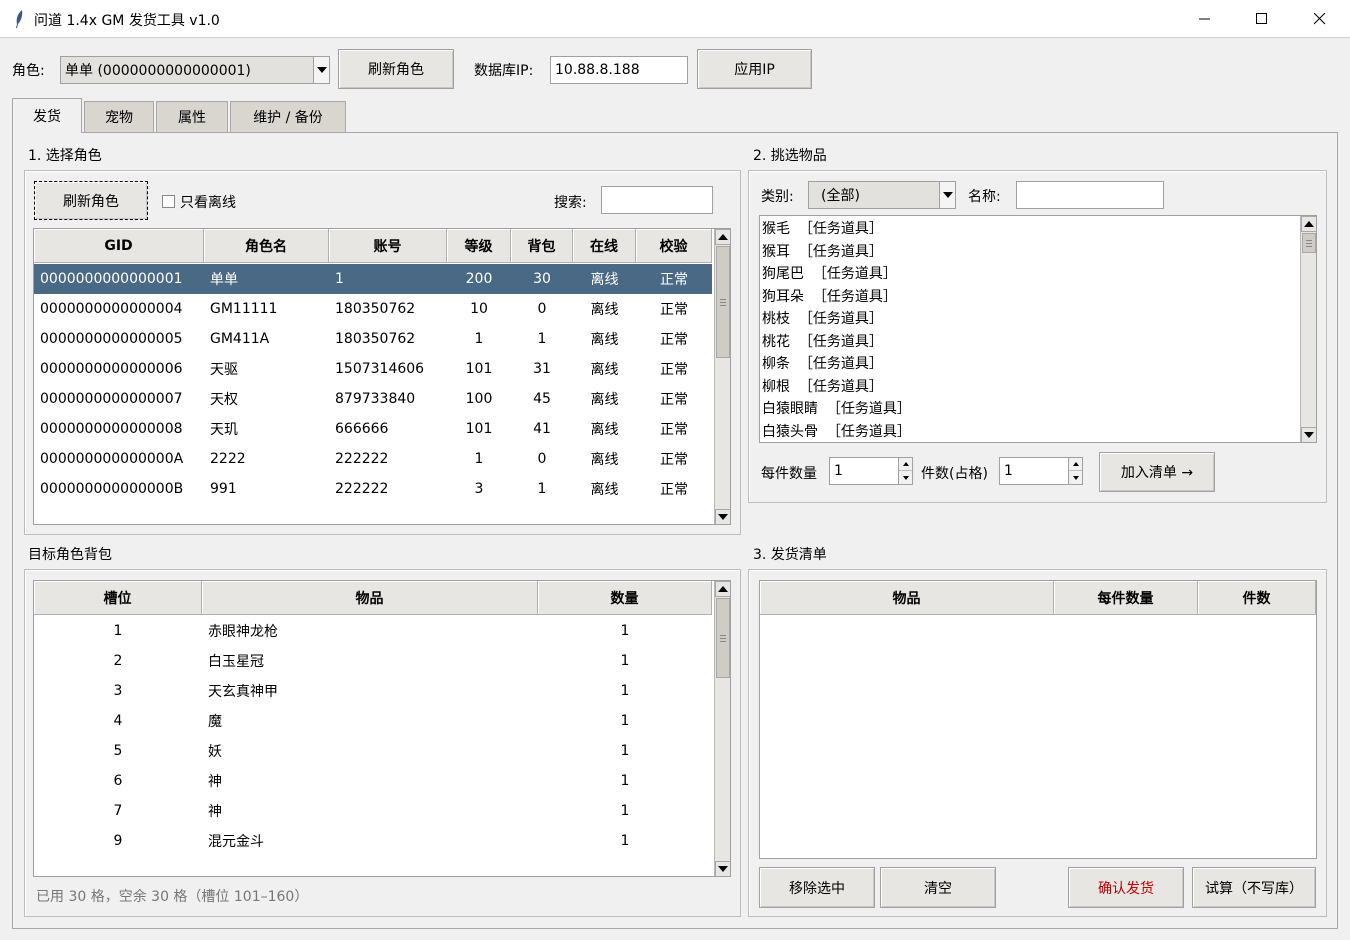 Image resolution: width=1350 pixels, height=940 pixels. What do you see at coordinates (722, 376) in the screenshot?
I see `role-table-scrollbar` at bounding box center [722, 376].